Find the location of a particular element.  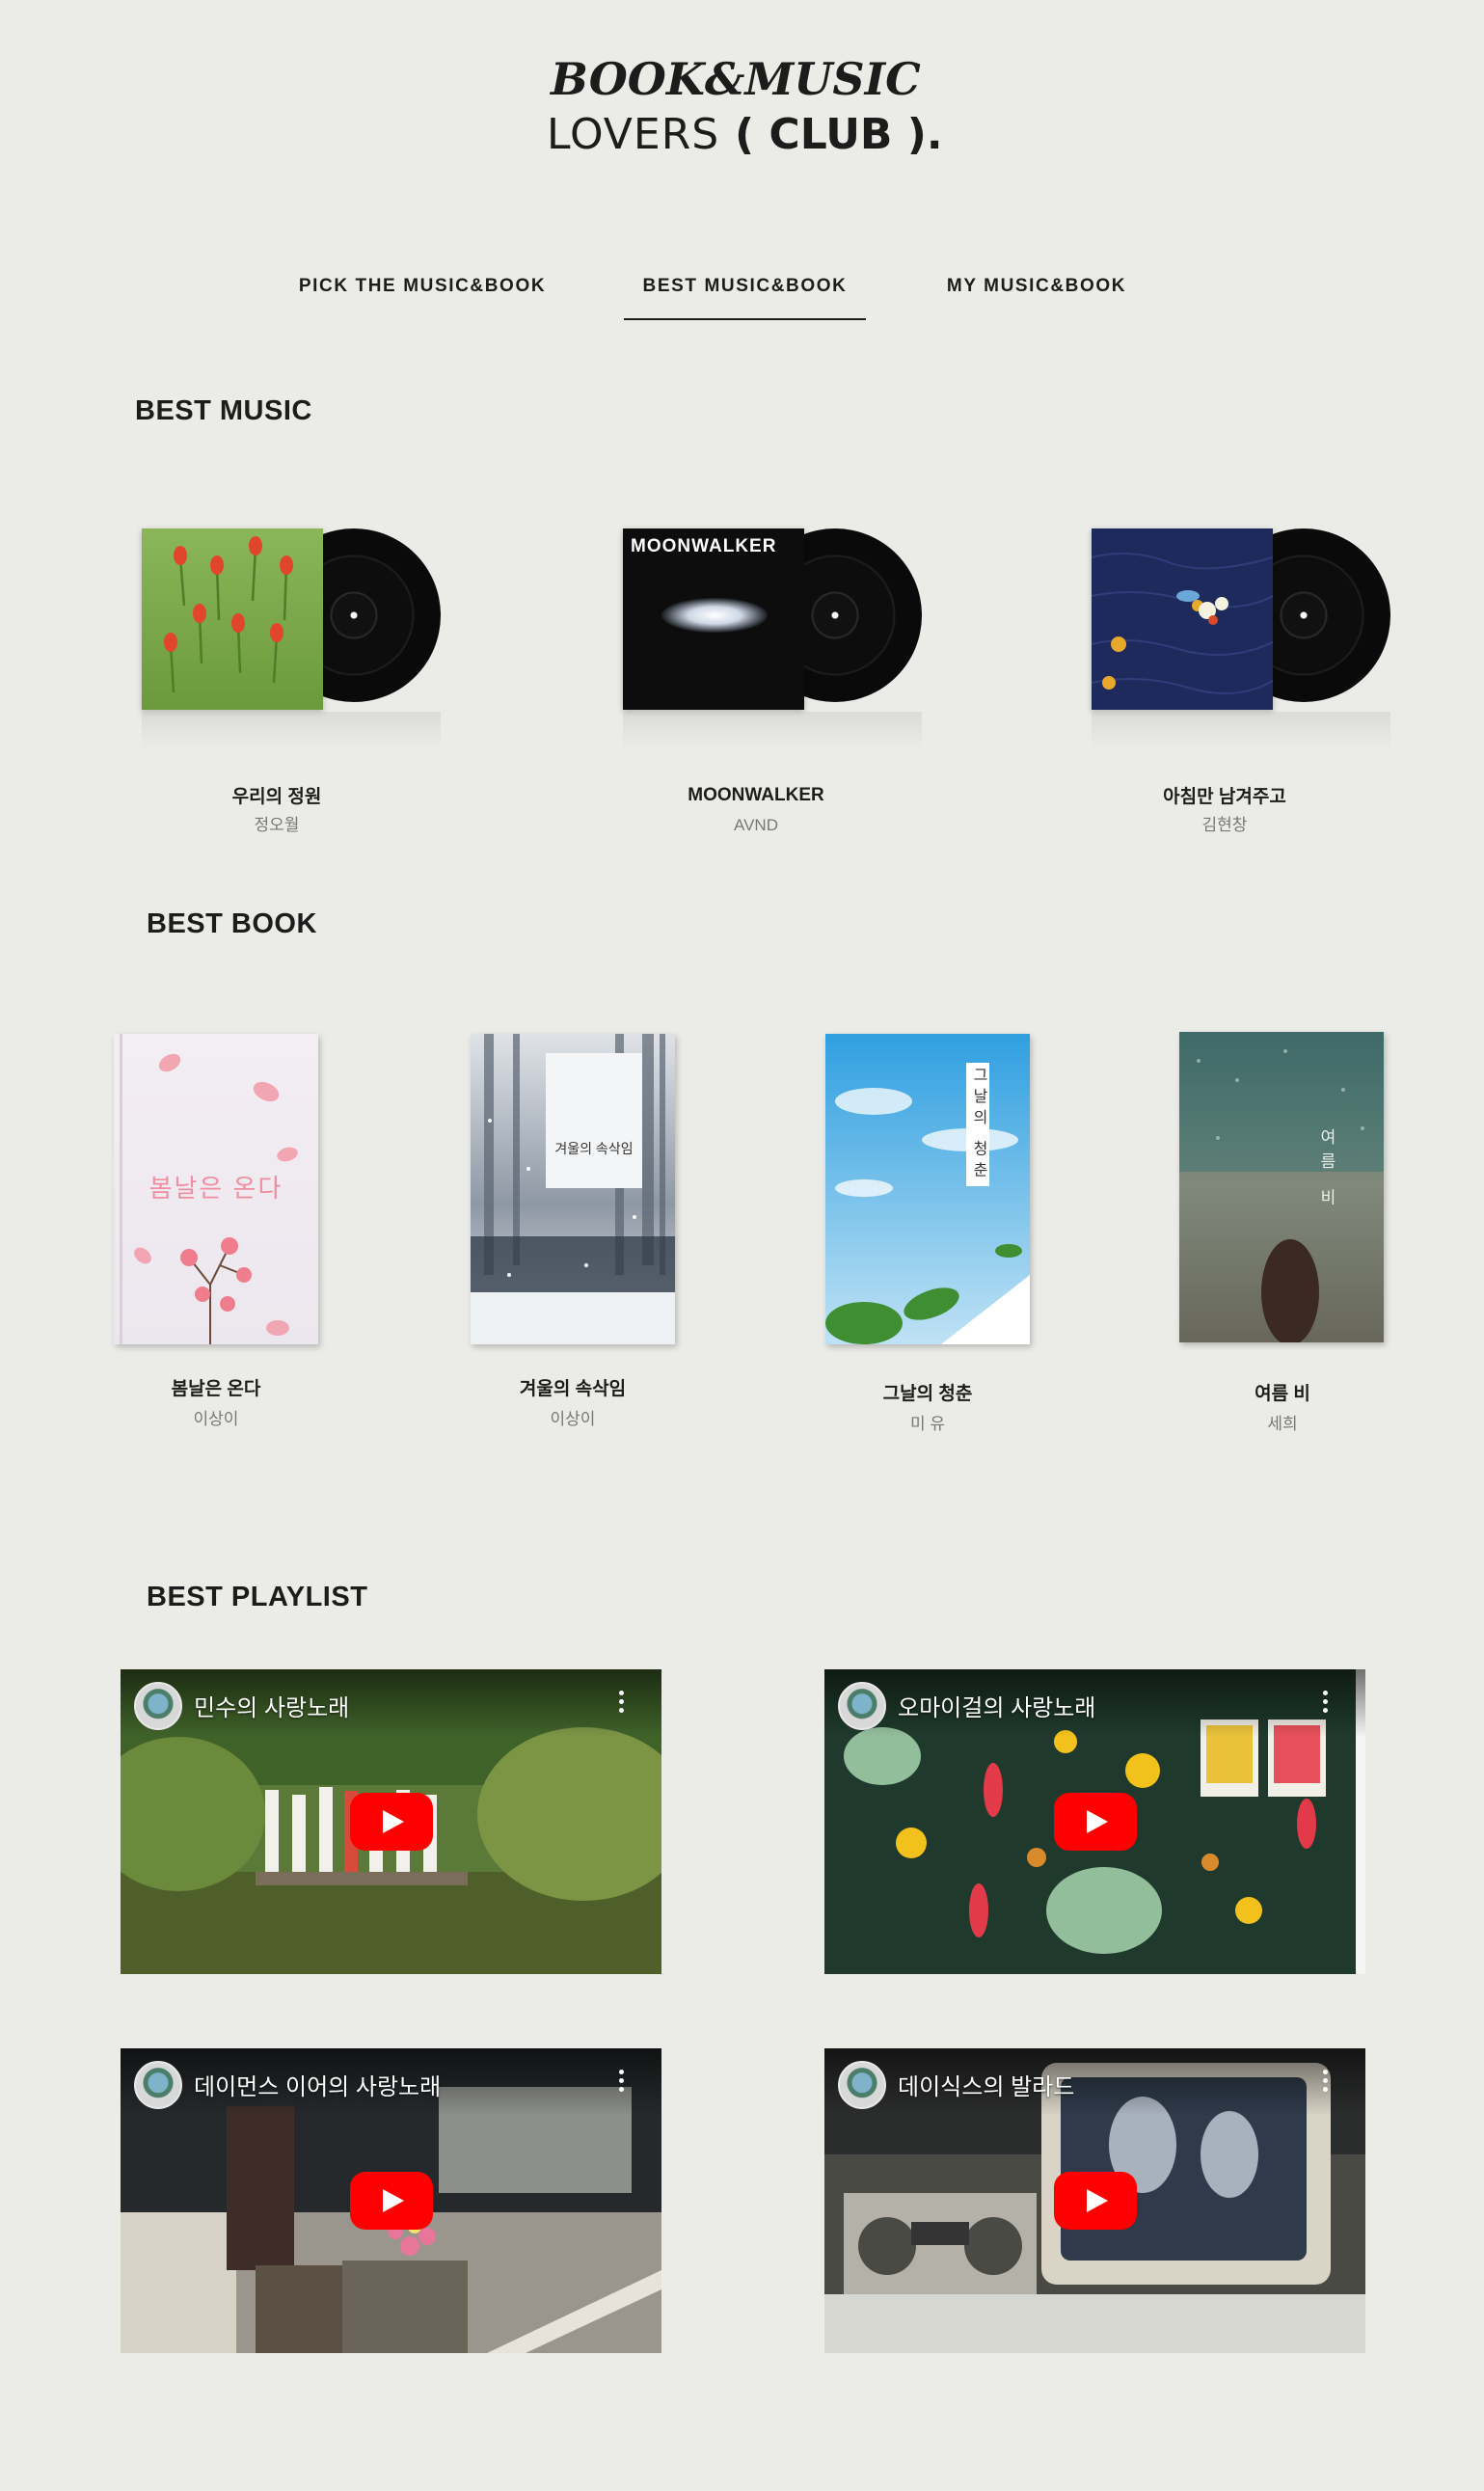

tab-my-music-book: MY MUSIC&BOOK is located at coordinates (1036, 297).